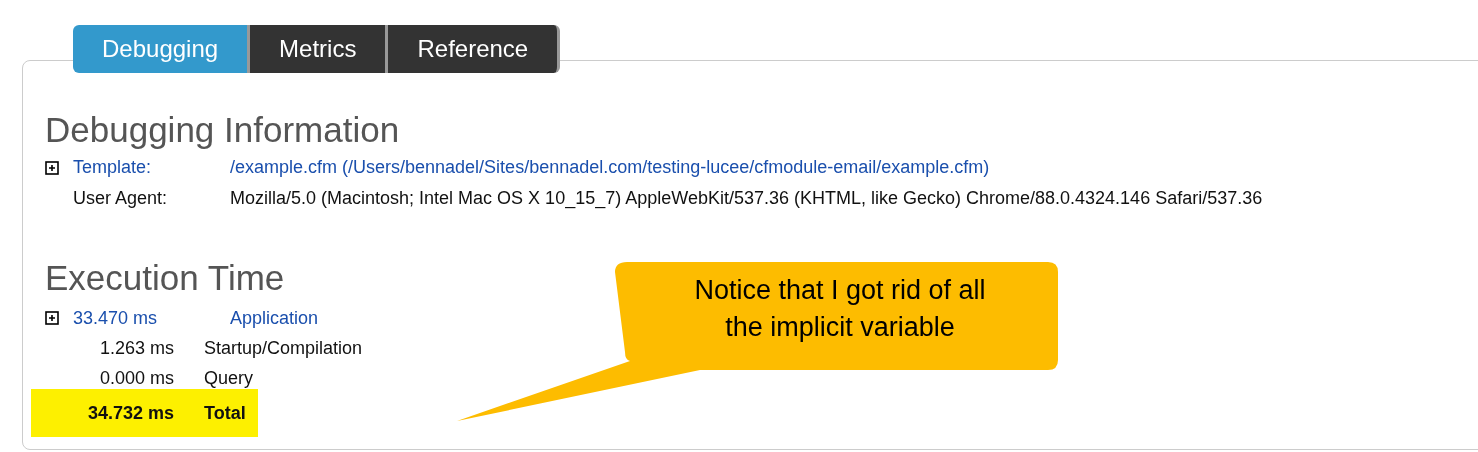 The image size is (1478, 452). I want to click on tab: Reference, so click(473, 49).